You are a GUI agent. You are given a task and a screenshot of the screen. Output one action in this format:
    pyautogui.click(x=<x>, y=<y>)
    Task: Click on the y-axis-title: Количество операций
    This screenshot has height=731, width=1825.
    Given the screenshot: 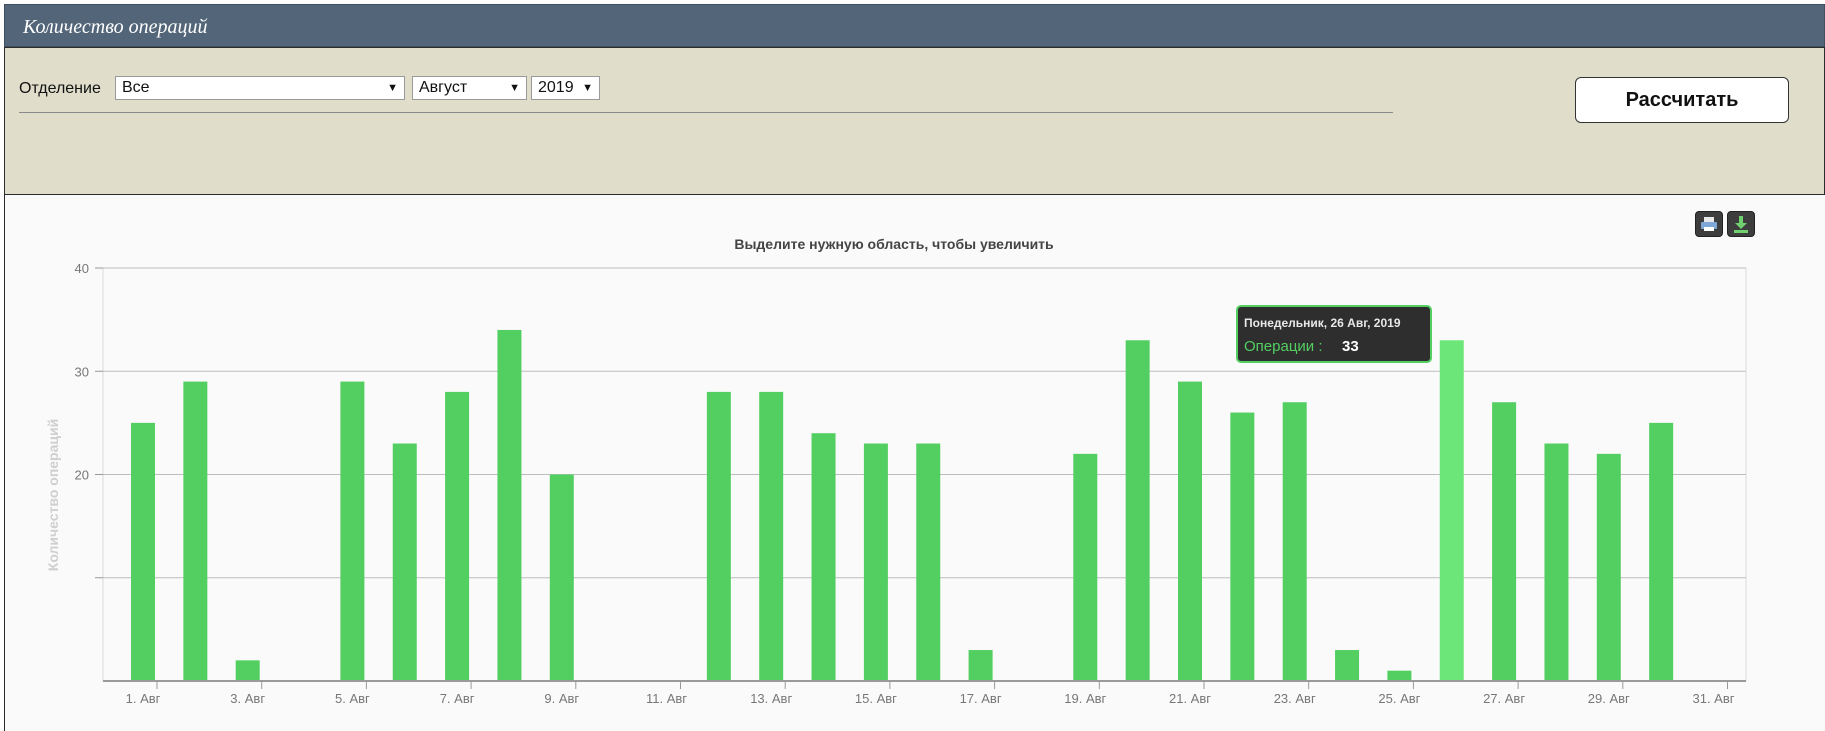 What is the action you would take?
    pyautogui.click(x=53, y=495)
    